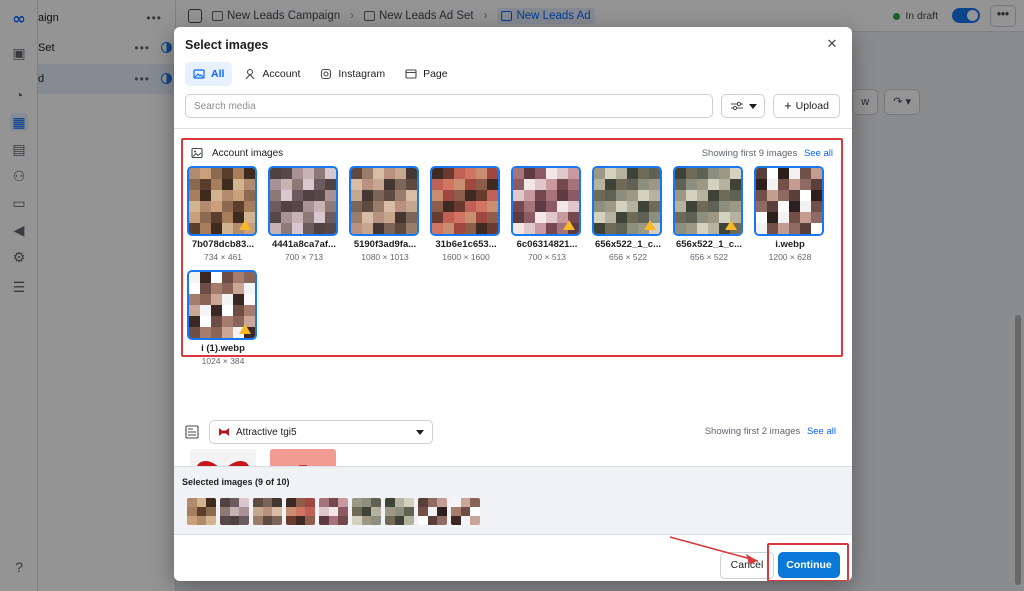  Describe the element at coordinates (223, 257) in the screenshot. I see `image-dimensions: 734 × 461` at that location.